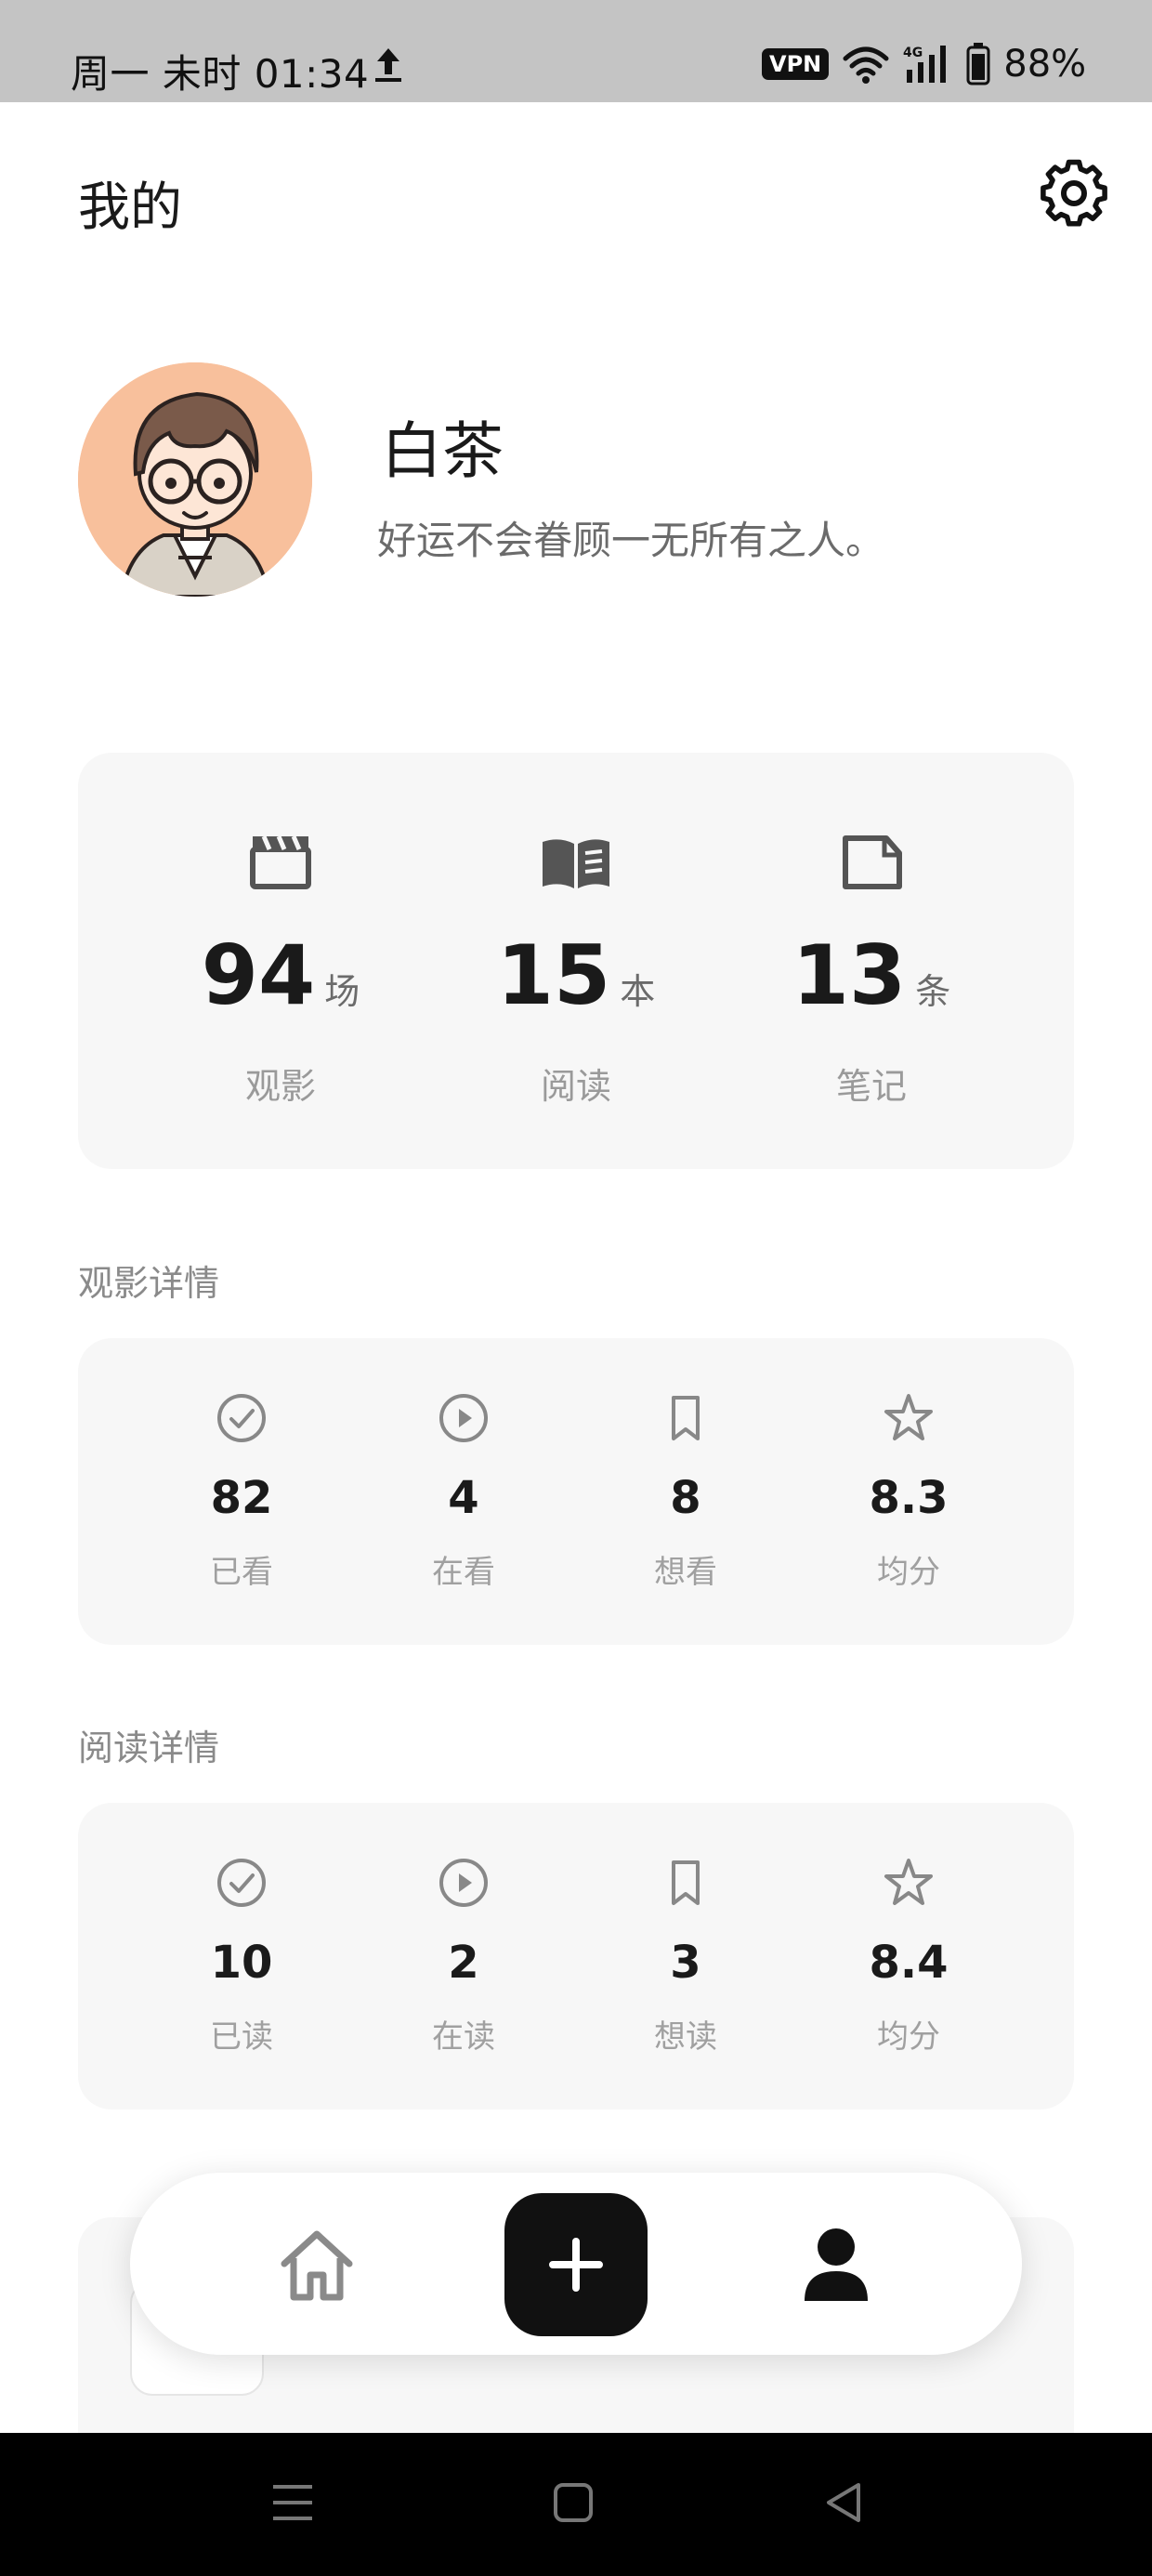 This screenshot has width=1152, height=2576. I want to click on summary-unit: 条, so click(933, 991).